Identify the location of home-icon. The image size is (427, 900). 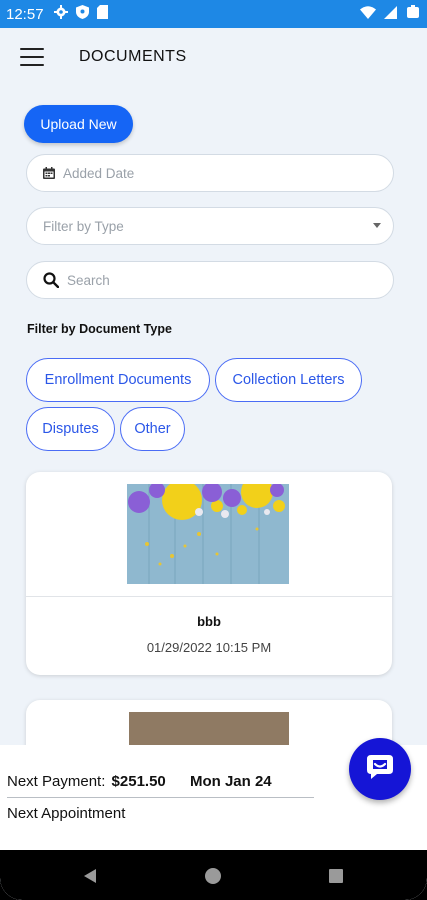
(213, 878).